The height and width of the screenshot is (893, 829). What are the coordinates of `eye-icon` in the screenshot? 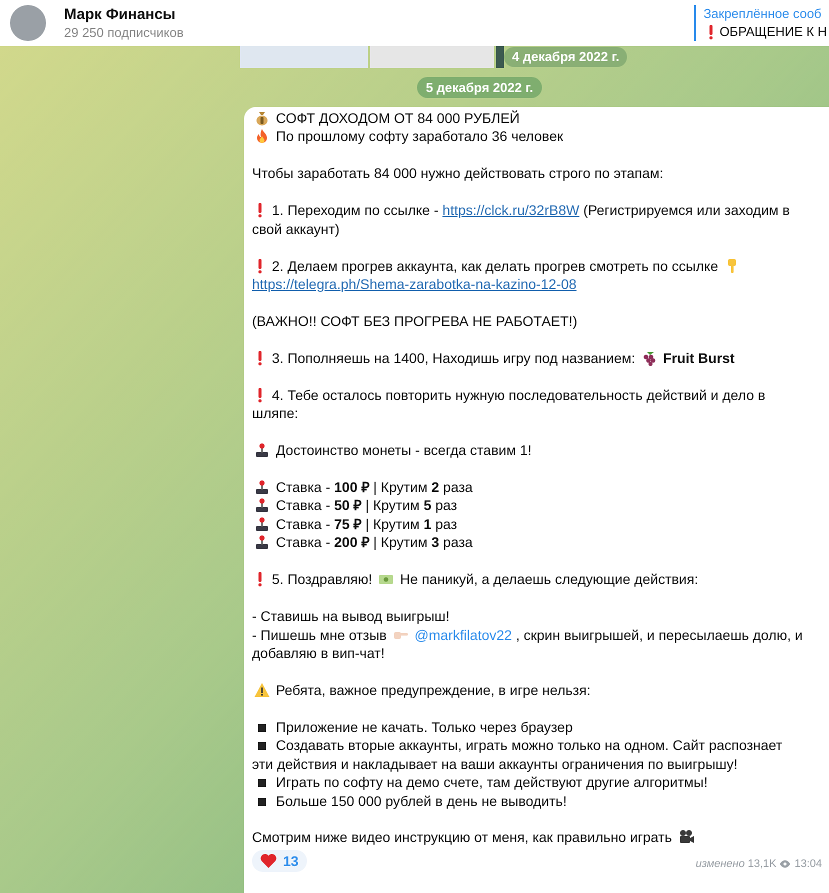 It's located at (785, 864).